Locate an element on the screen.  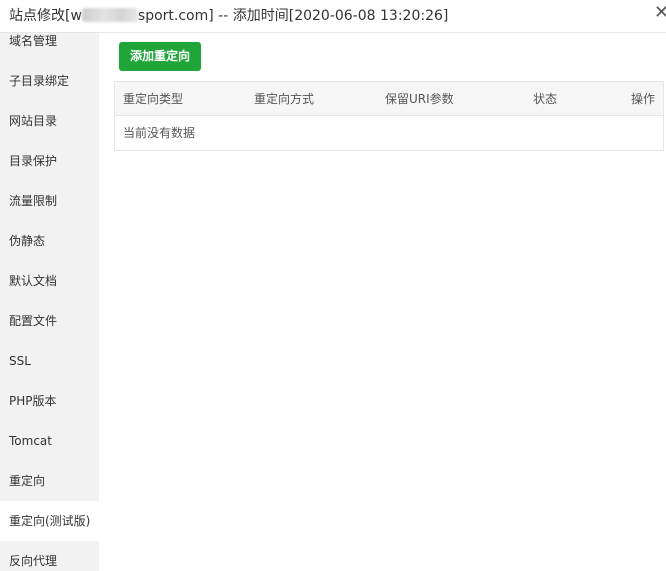
empty-table-message: 当前没有数据 is located at coordinates (159, 133).